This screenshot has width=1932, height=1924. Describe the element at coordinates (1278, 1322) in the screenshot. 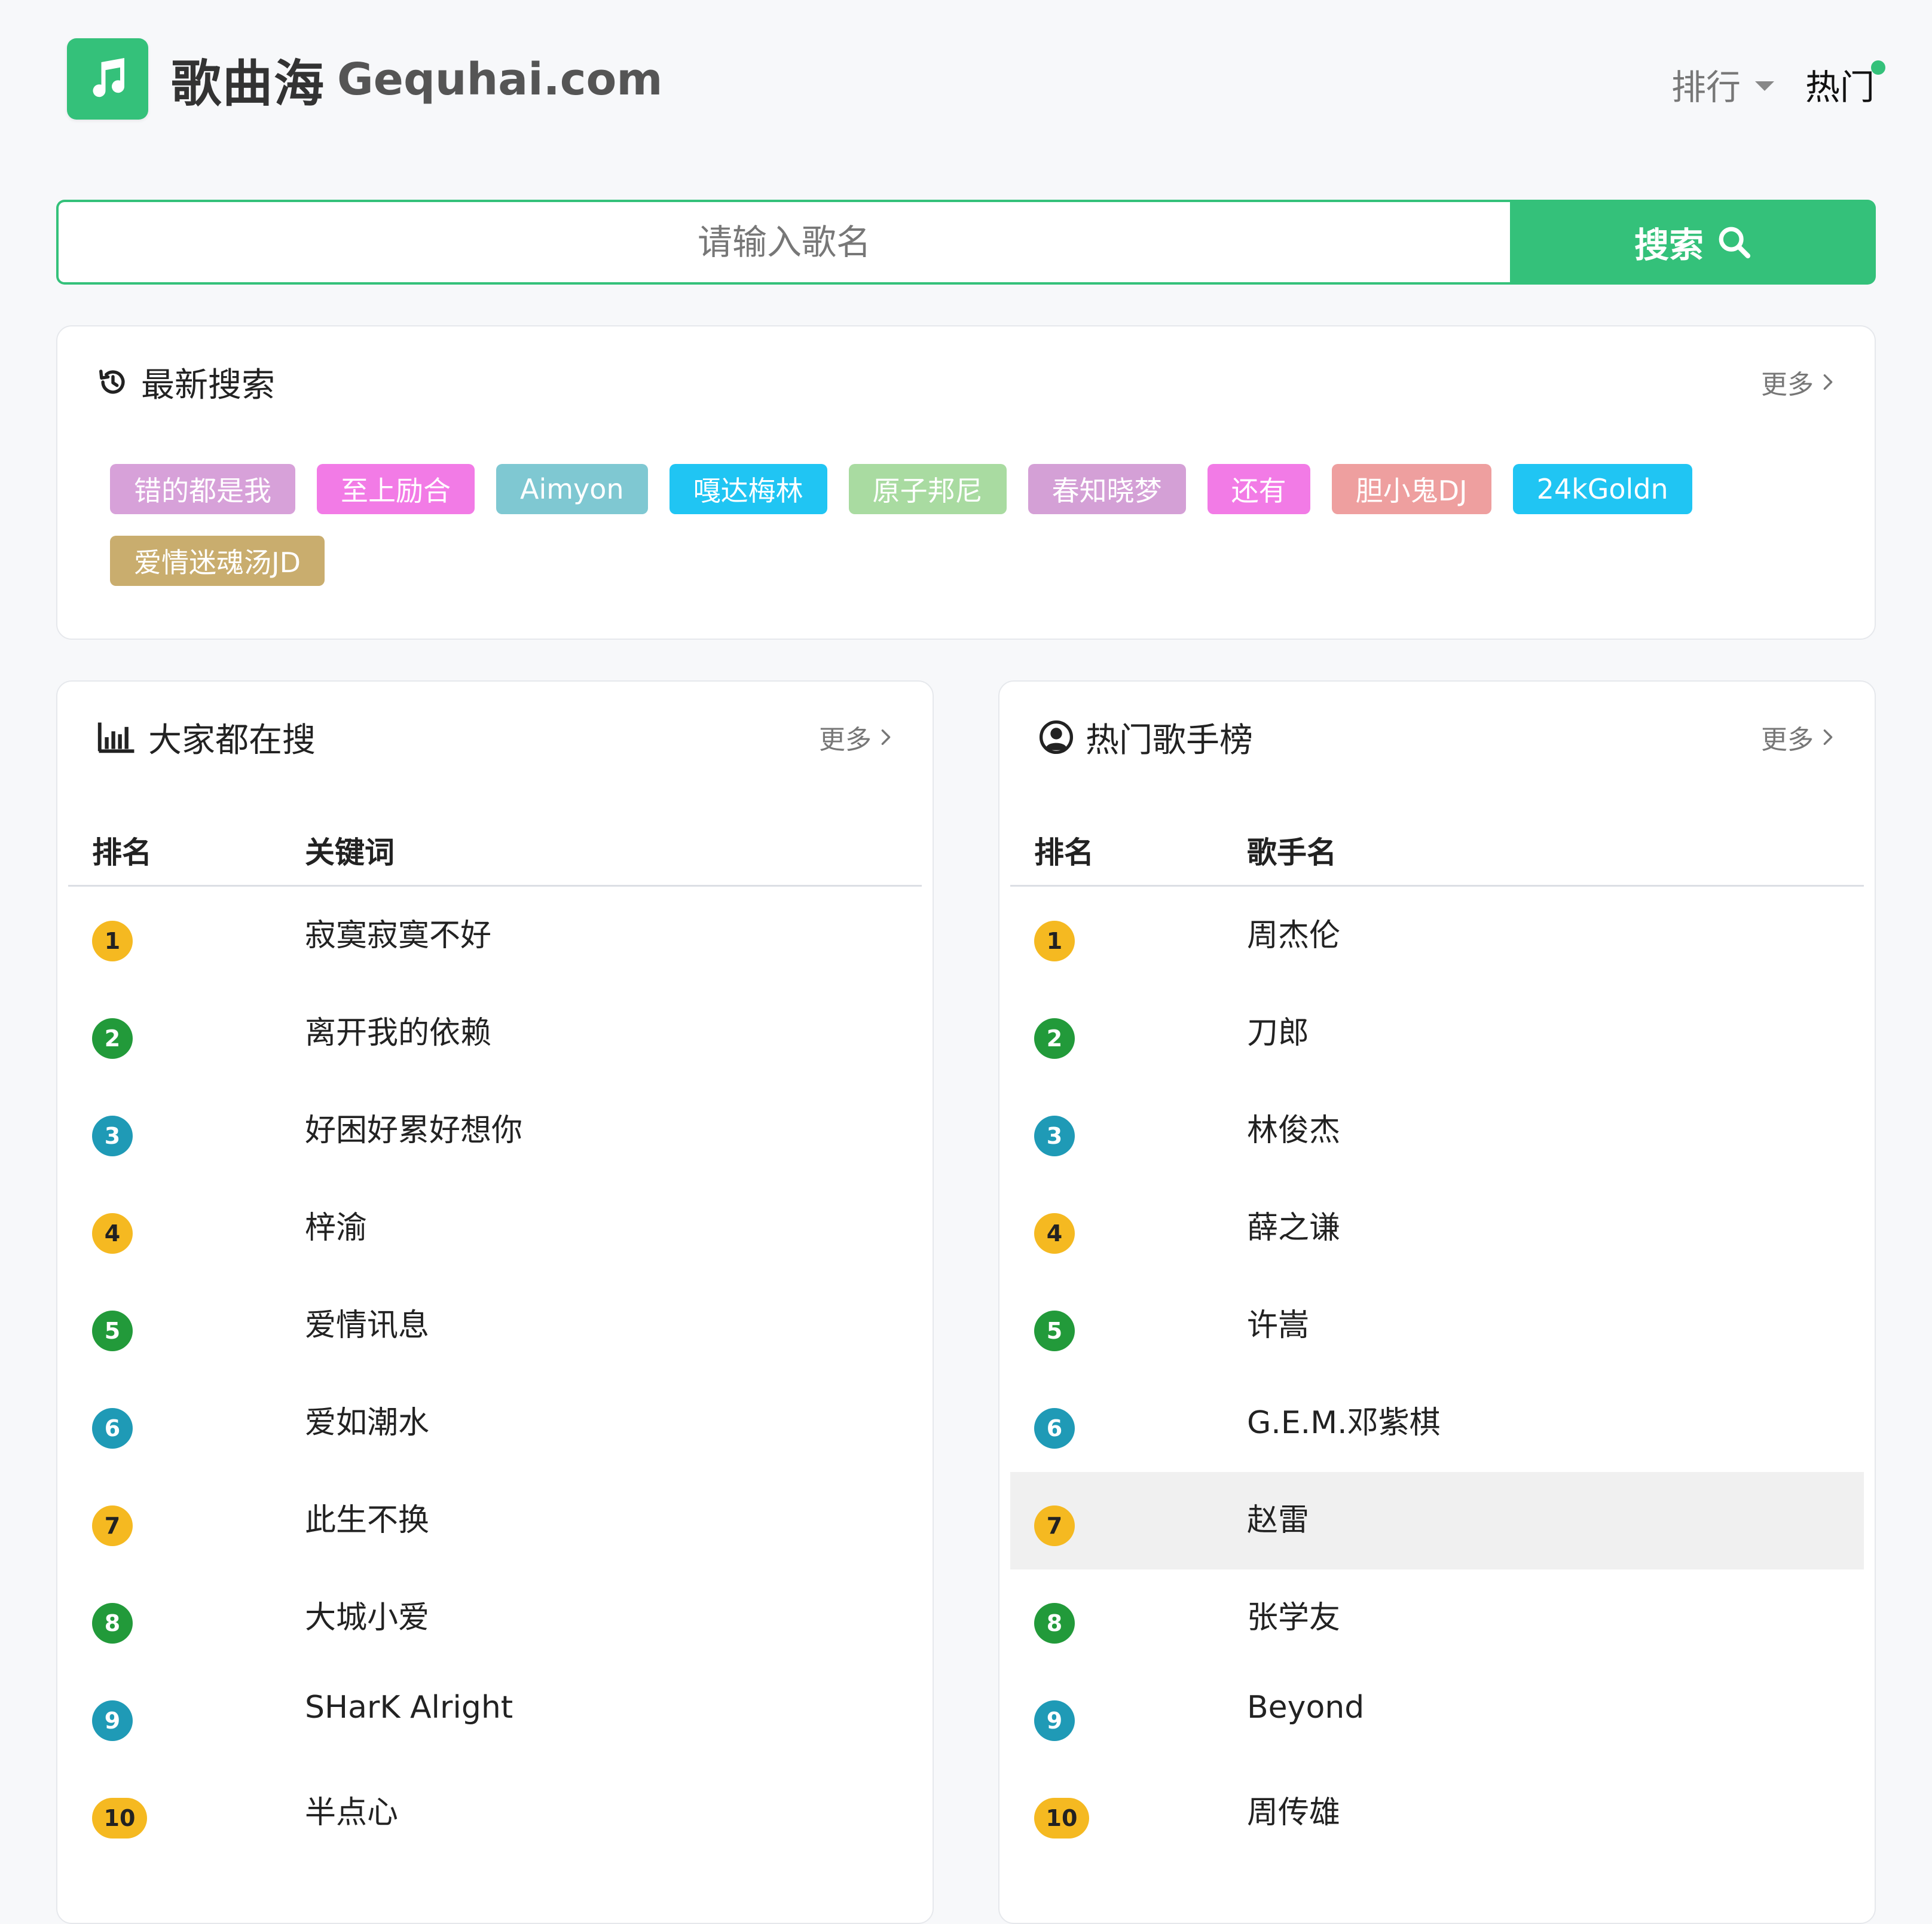

I see `singer-link: 许嵩` at that location.